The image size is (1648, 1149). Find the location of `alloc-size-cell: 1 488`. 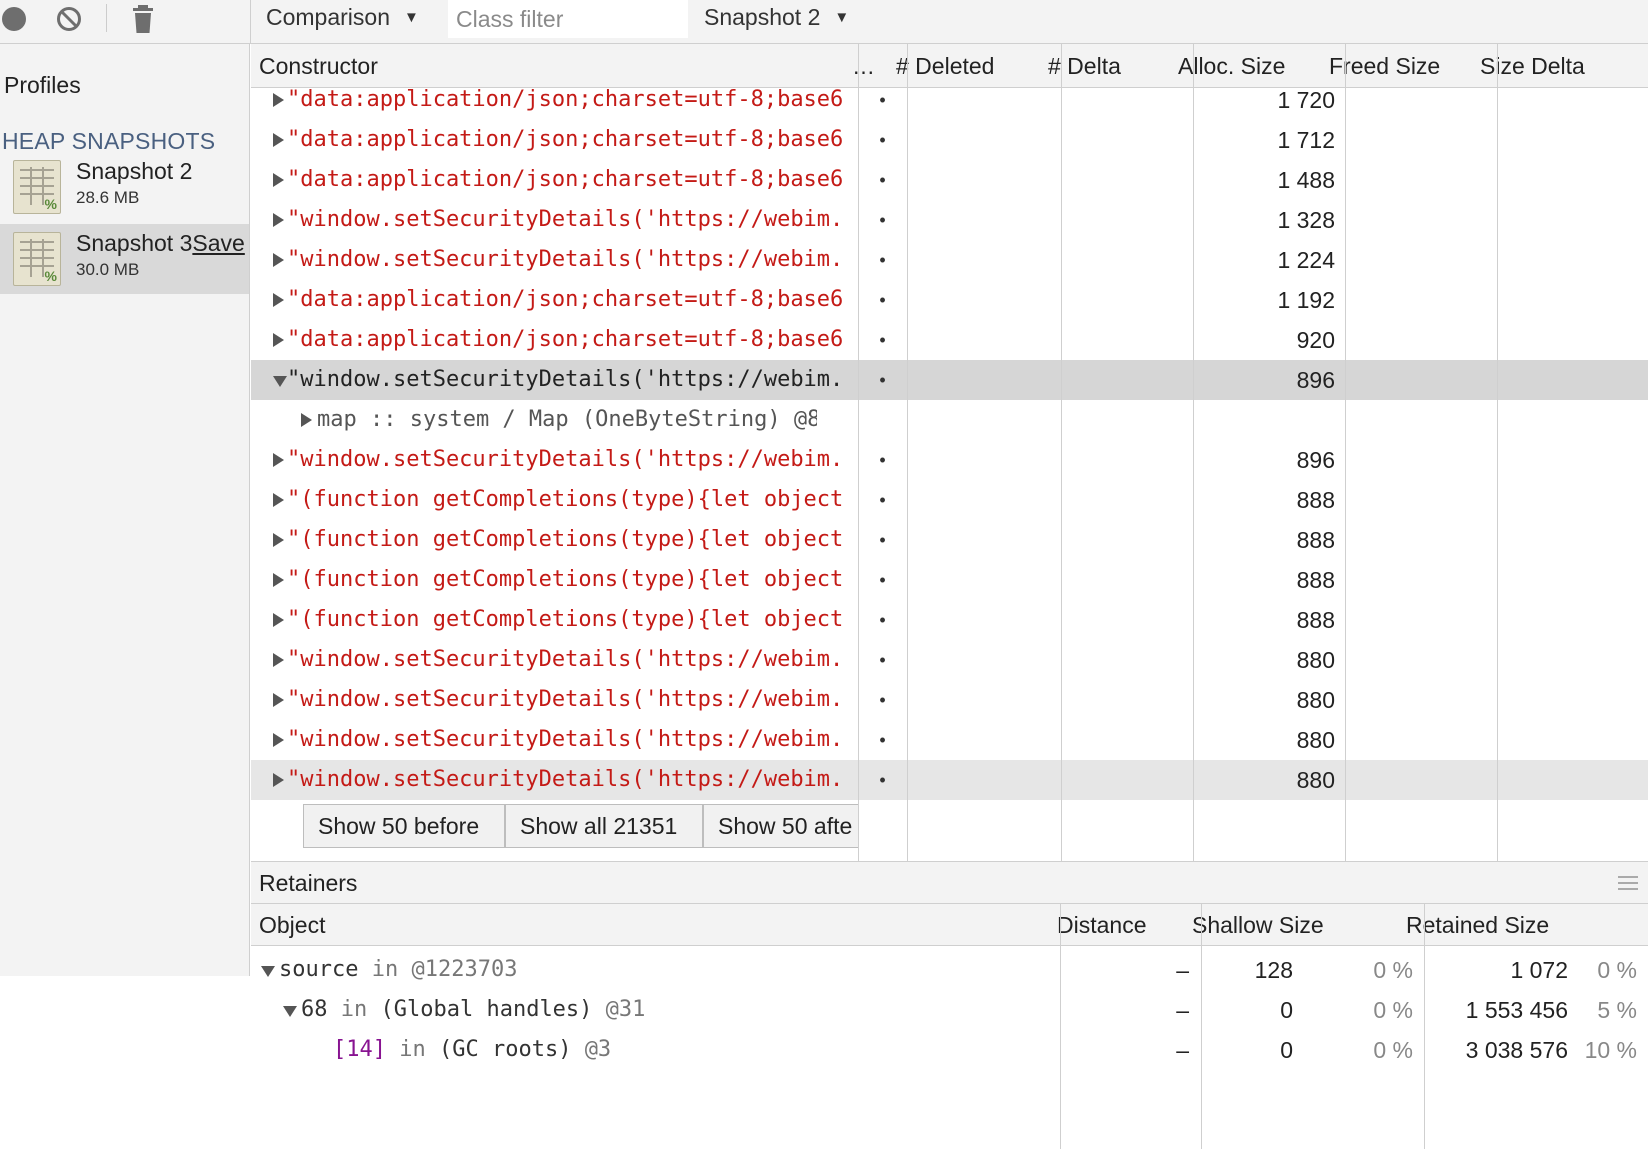

alloc-size-cell: 1 488 is located at coordinates (1306, 180).